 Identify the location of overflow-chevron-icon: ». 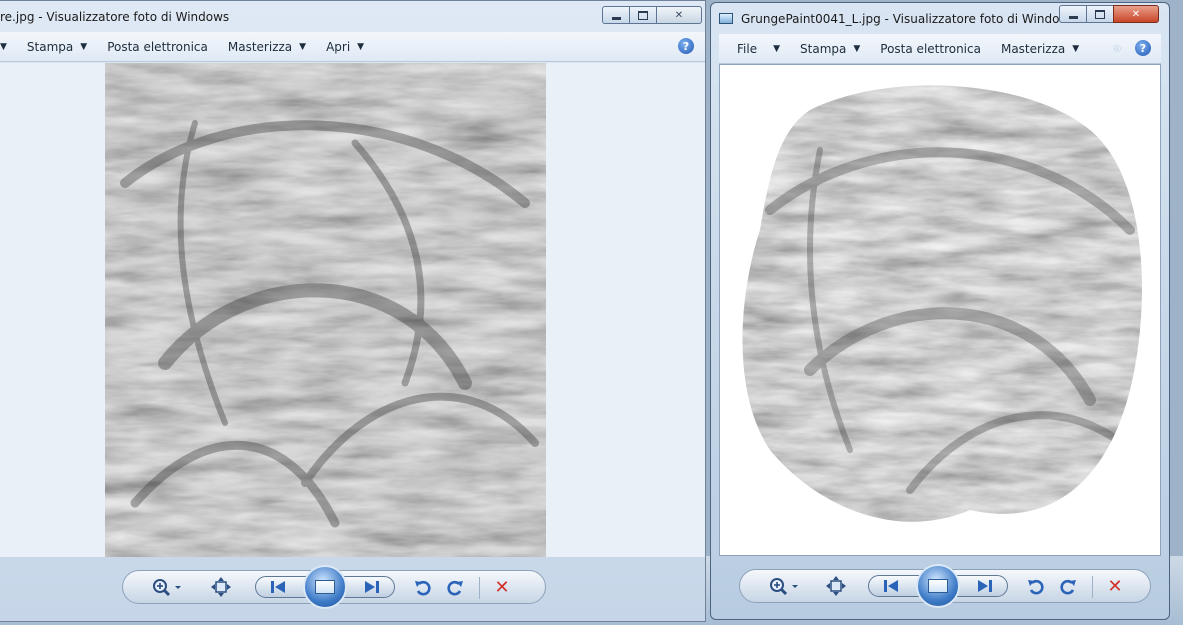
(1117, 48).